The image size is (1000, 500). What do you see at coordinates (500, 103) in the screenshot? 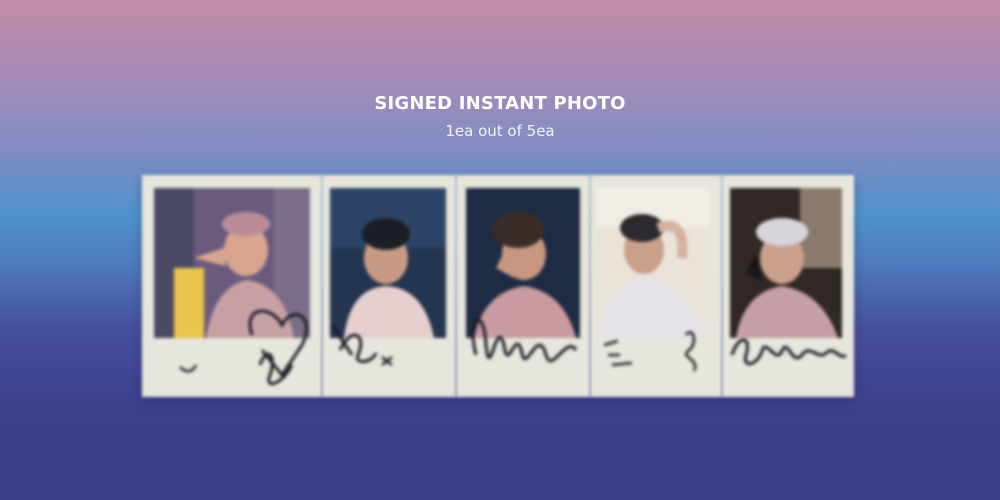
I see `page-title: SIGNED INSTANT PHOTO` at bounding box center [500, 103].